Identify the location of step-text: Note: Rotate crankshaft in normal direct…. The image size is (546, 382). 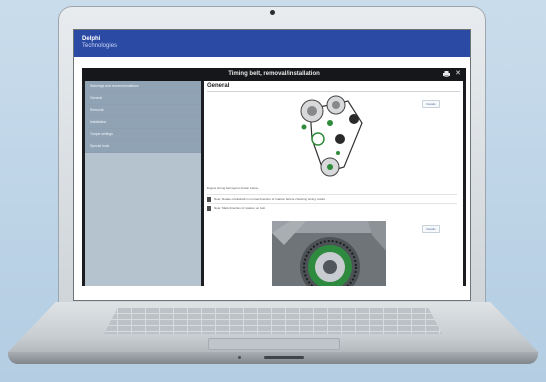
(270, 199).